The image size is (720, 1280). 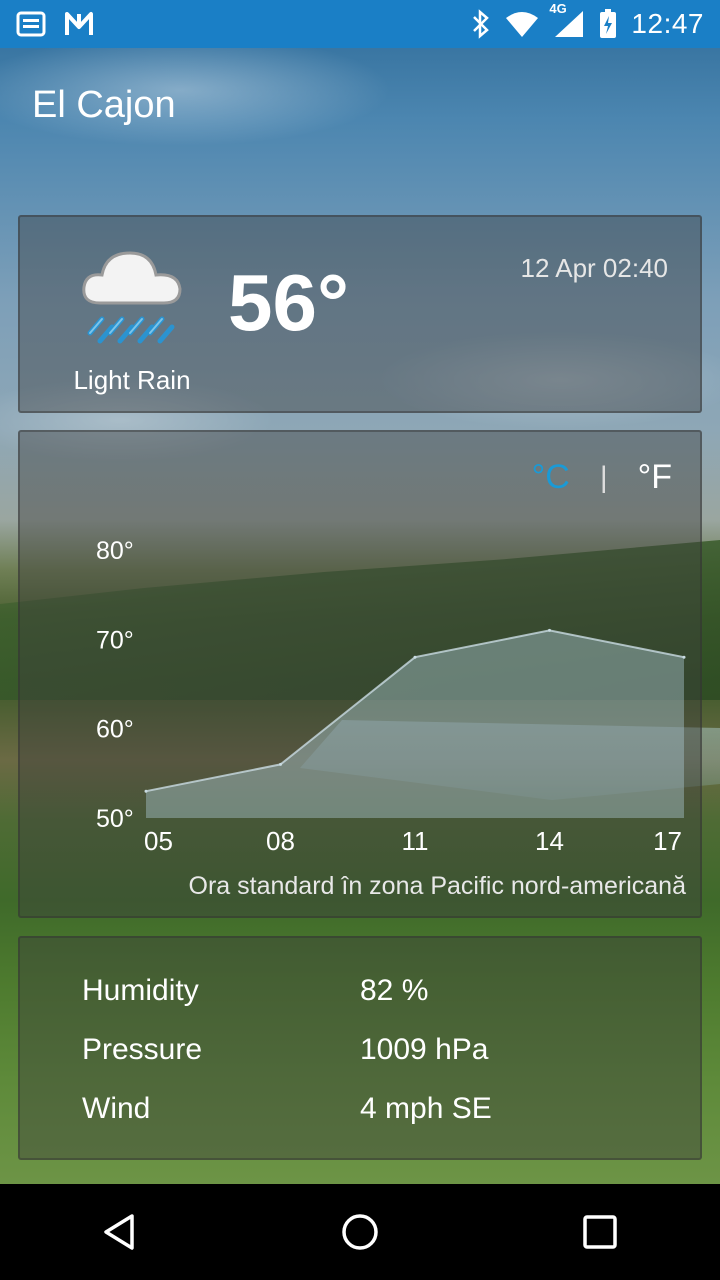 What do you see at coordinates (142, 1049) in the screenshot?
I see `pressure-label: Pressure` at bounding box center [142, 1049].